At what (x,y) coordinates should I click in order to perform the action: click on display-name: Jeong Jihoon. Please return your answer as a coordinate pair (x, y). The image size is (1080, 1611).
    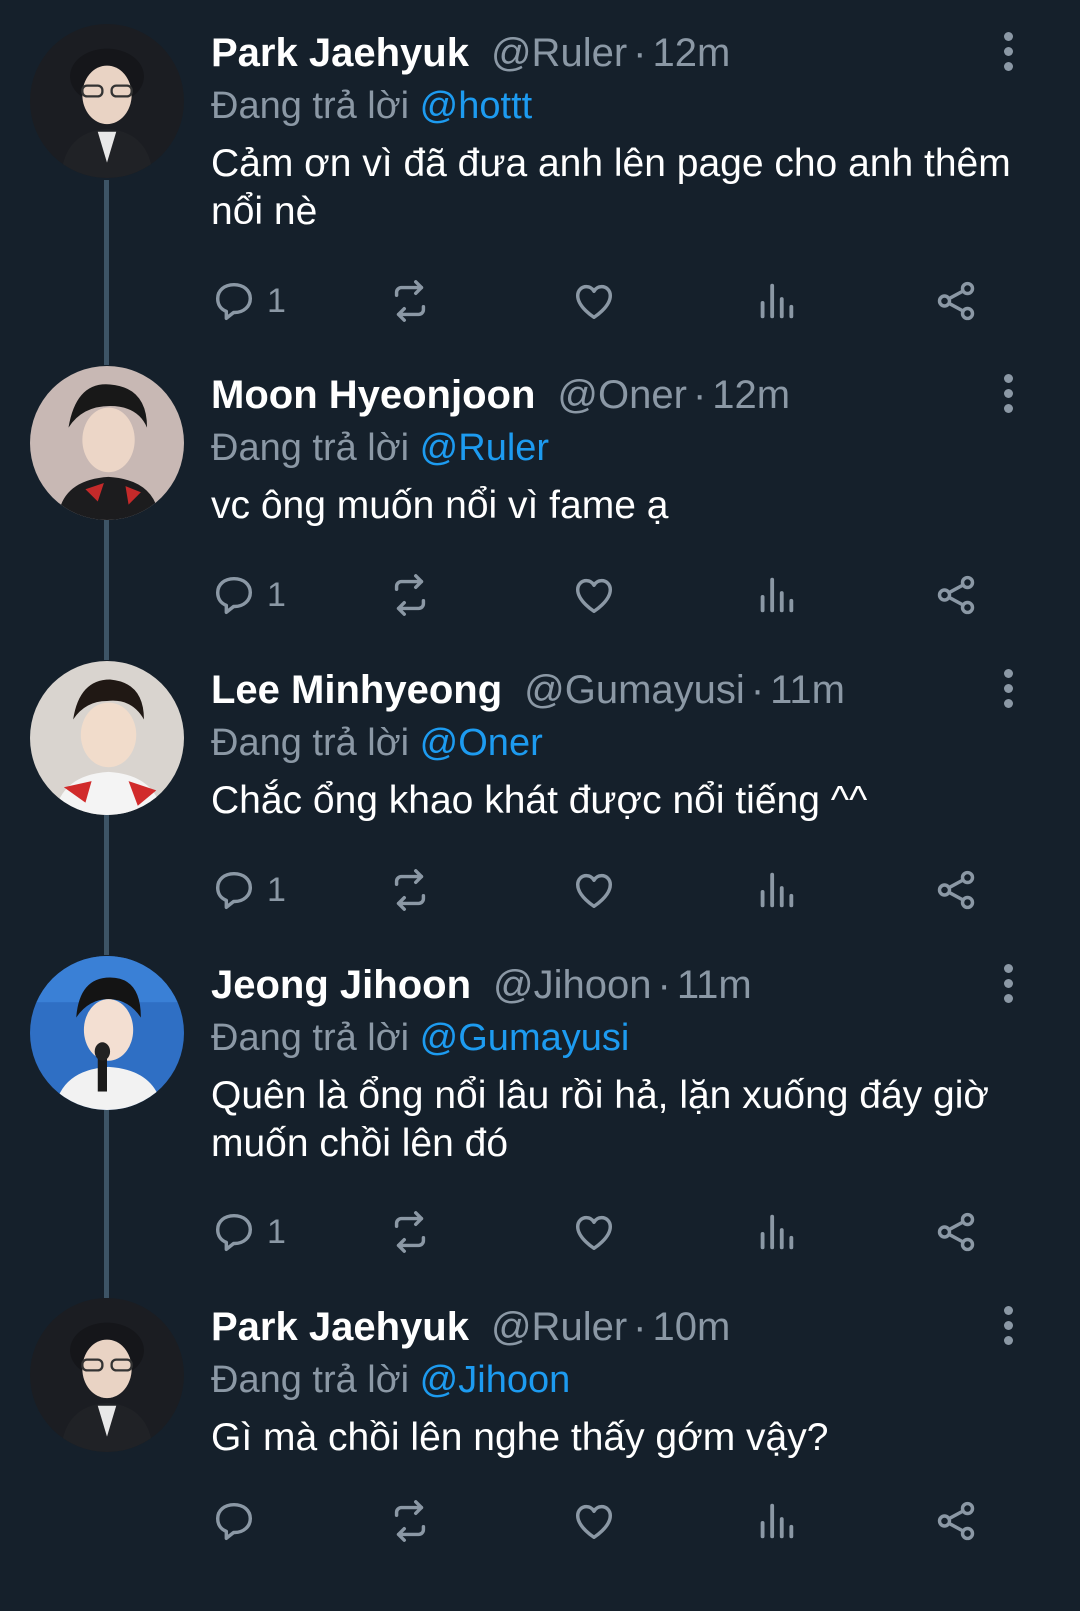
    Looking at the image, I should click on (341, 985).